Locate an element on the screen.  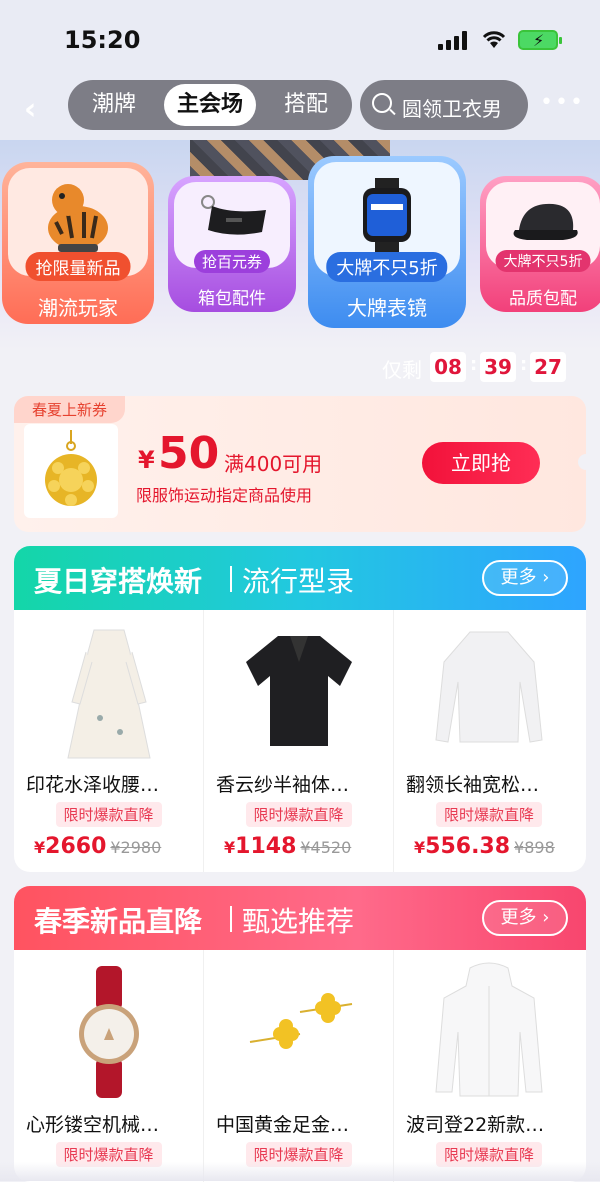
product-price: ¥1148 ¥4520 is located at coordinates (288, 846).